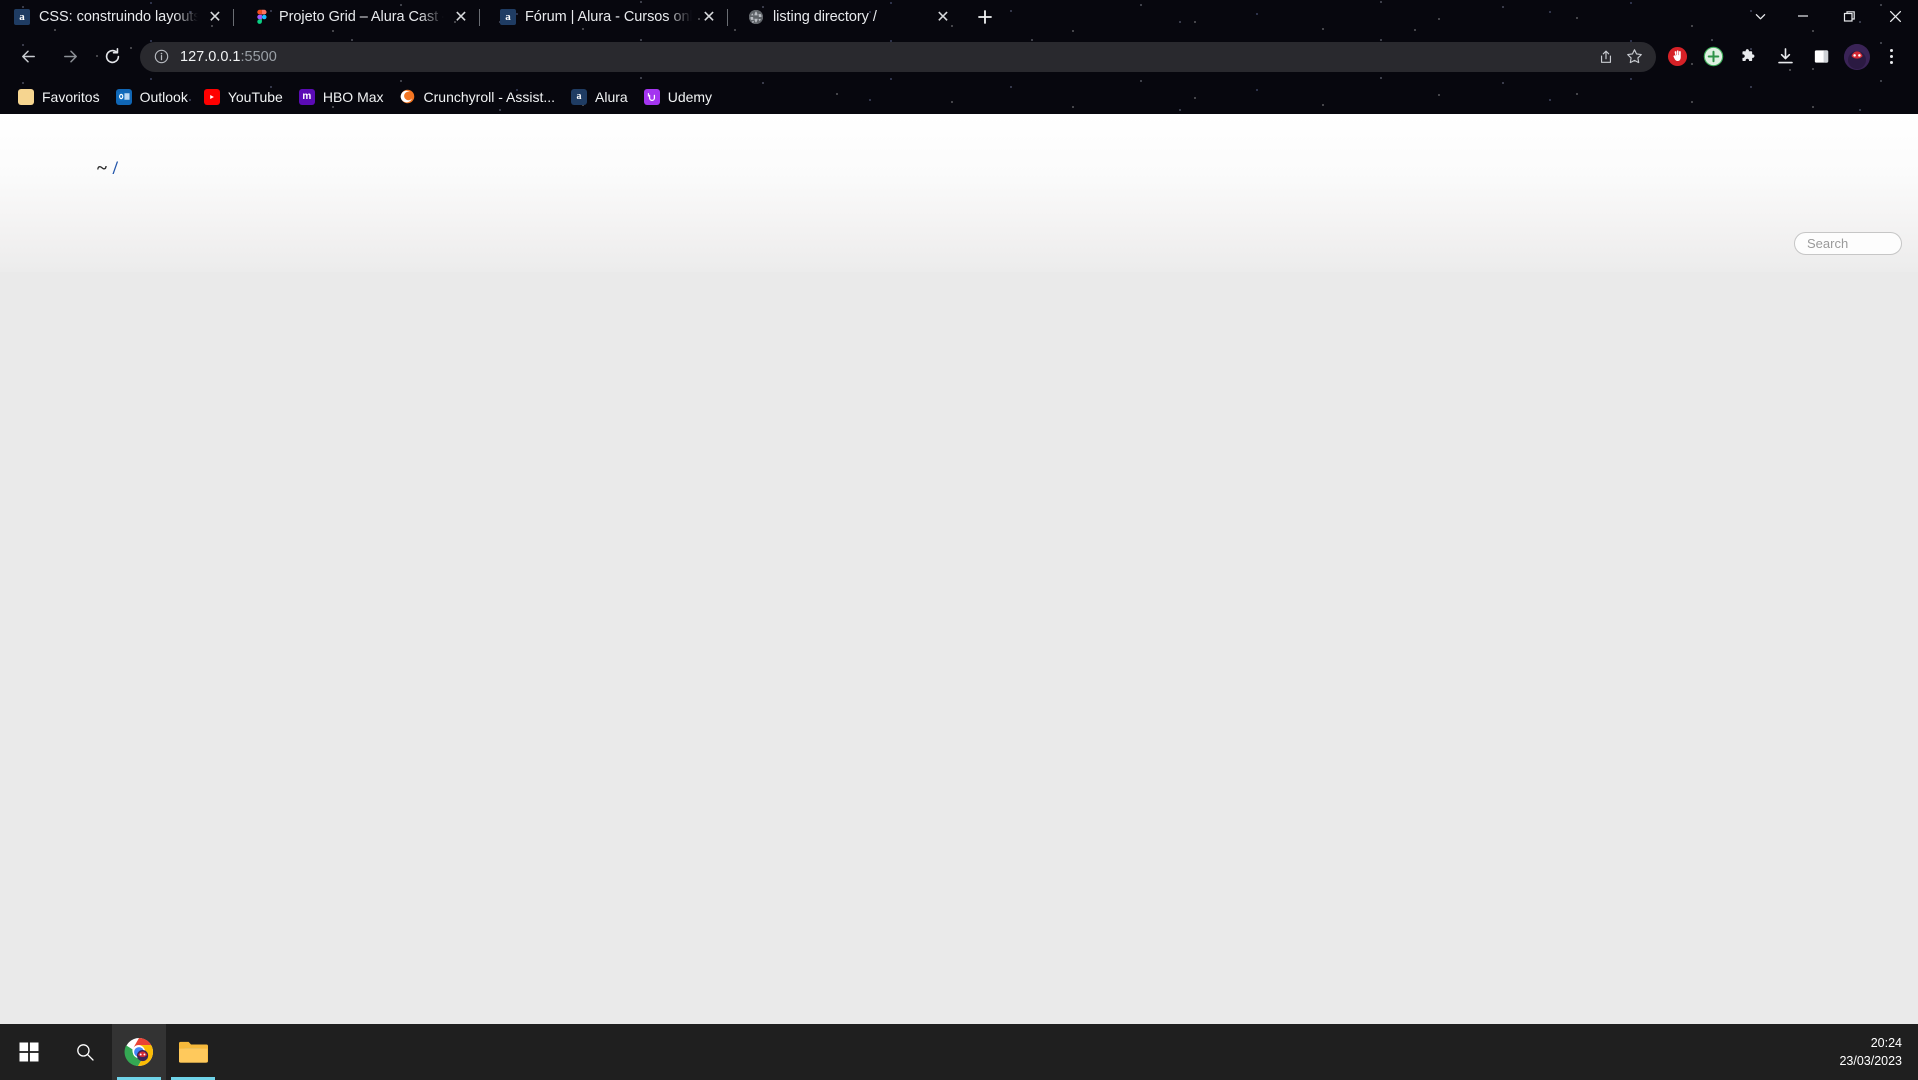 Image resolution: width=1918 pixels, height=1080 pixels. I want to click on chrome-menu-button, so click(1891, 57).